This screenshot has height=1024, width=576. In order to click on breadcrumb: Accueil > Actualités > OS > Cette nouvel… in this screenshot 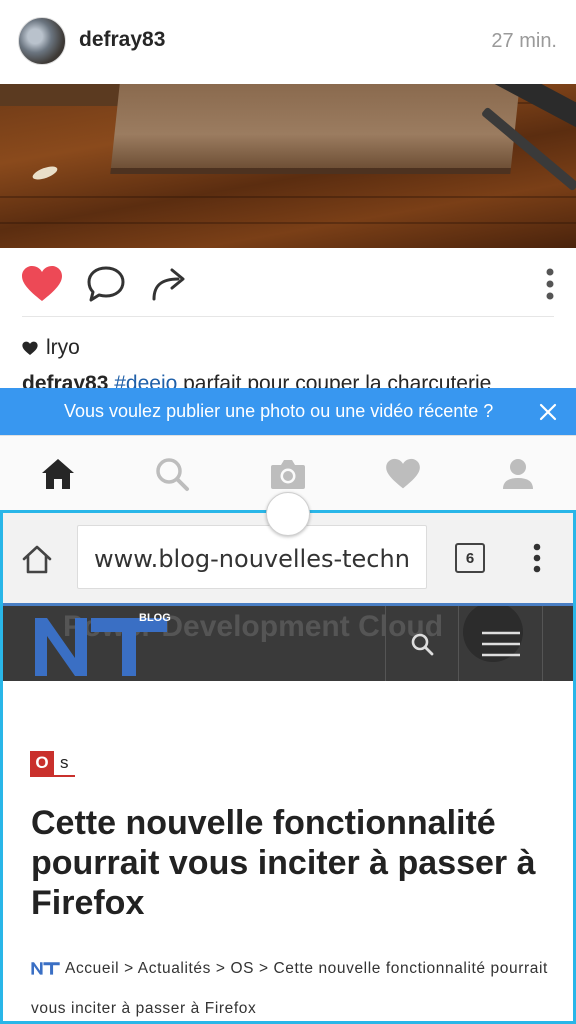, I will do `click(291, 985)`.